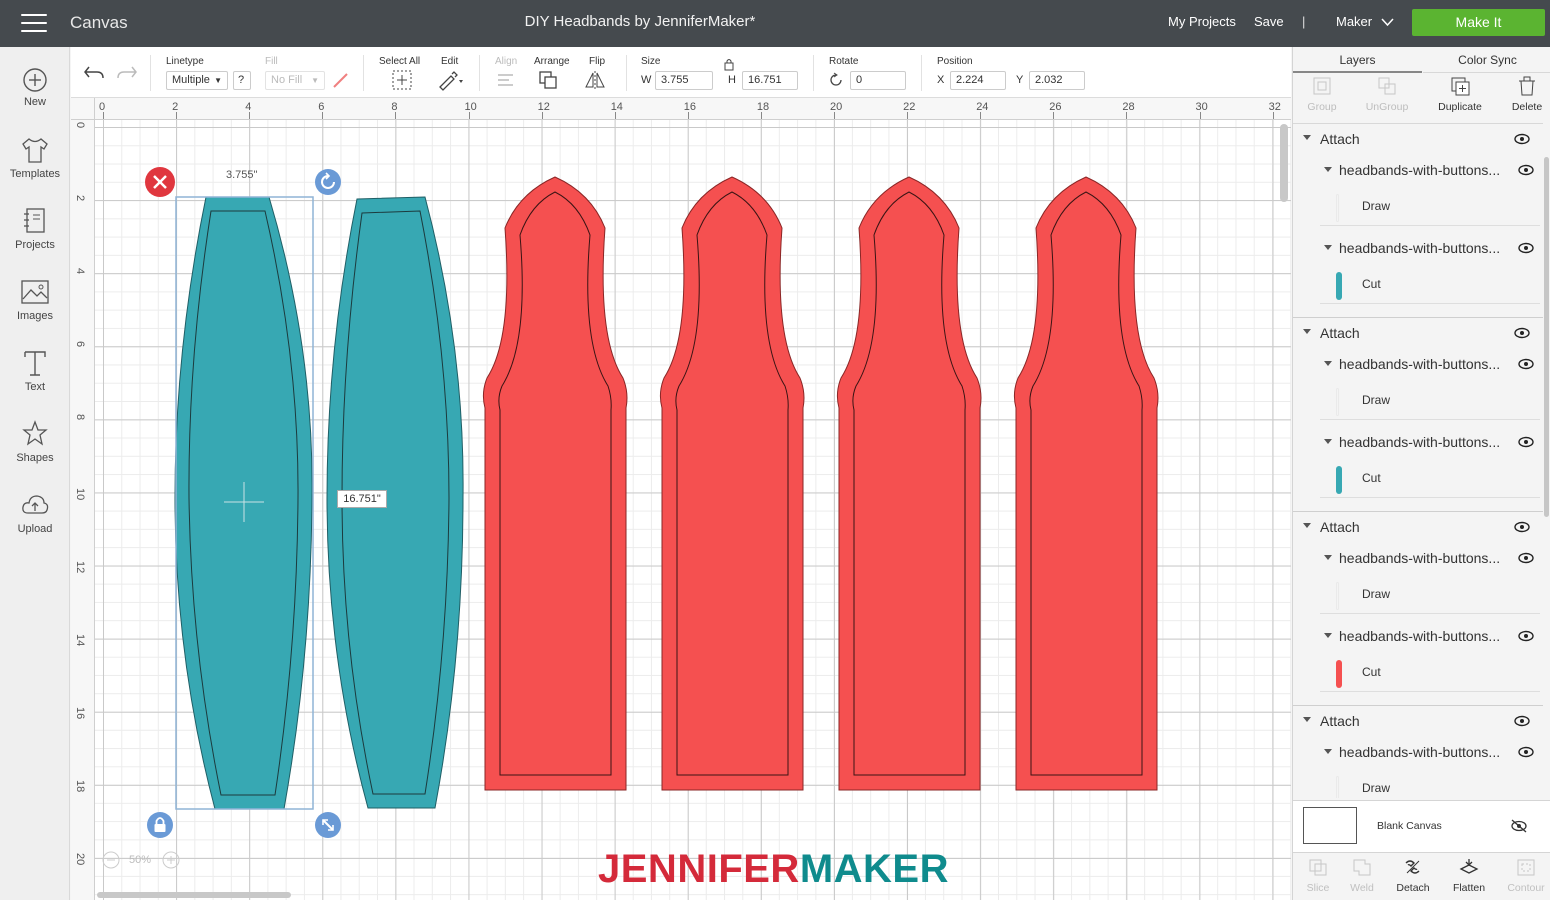  Describe the element at coordinates (35, 441) in the screenshot. I see `sidebar-item-shapes: Shapes` at that location.